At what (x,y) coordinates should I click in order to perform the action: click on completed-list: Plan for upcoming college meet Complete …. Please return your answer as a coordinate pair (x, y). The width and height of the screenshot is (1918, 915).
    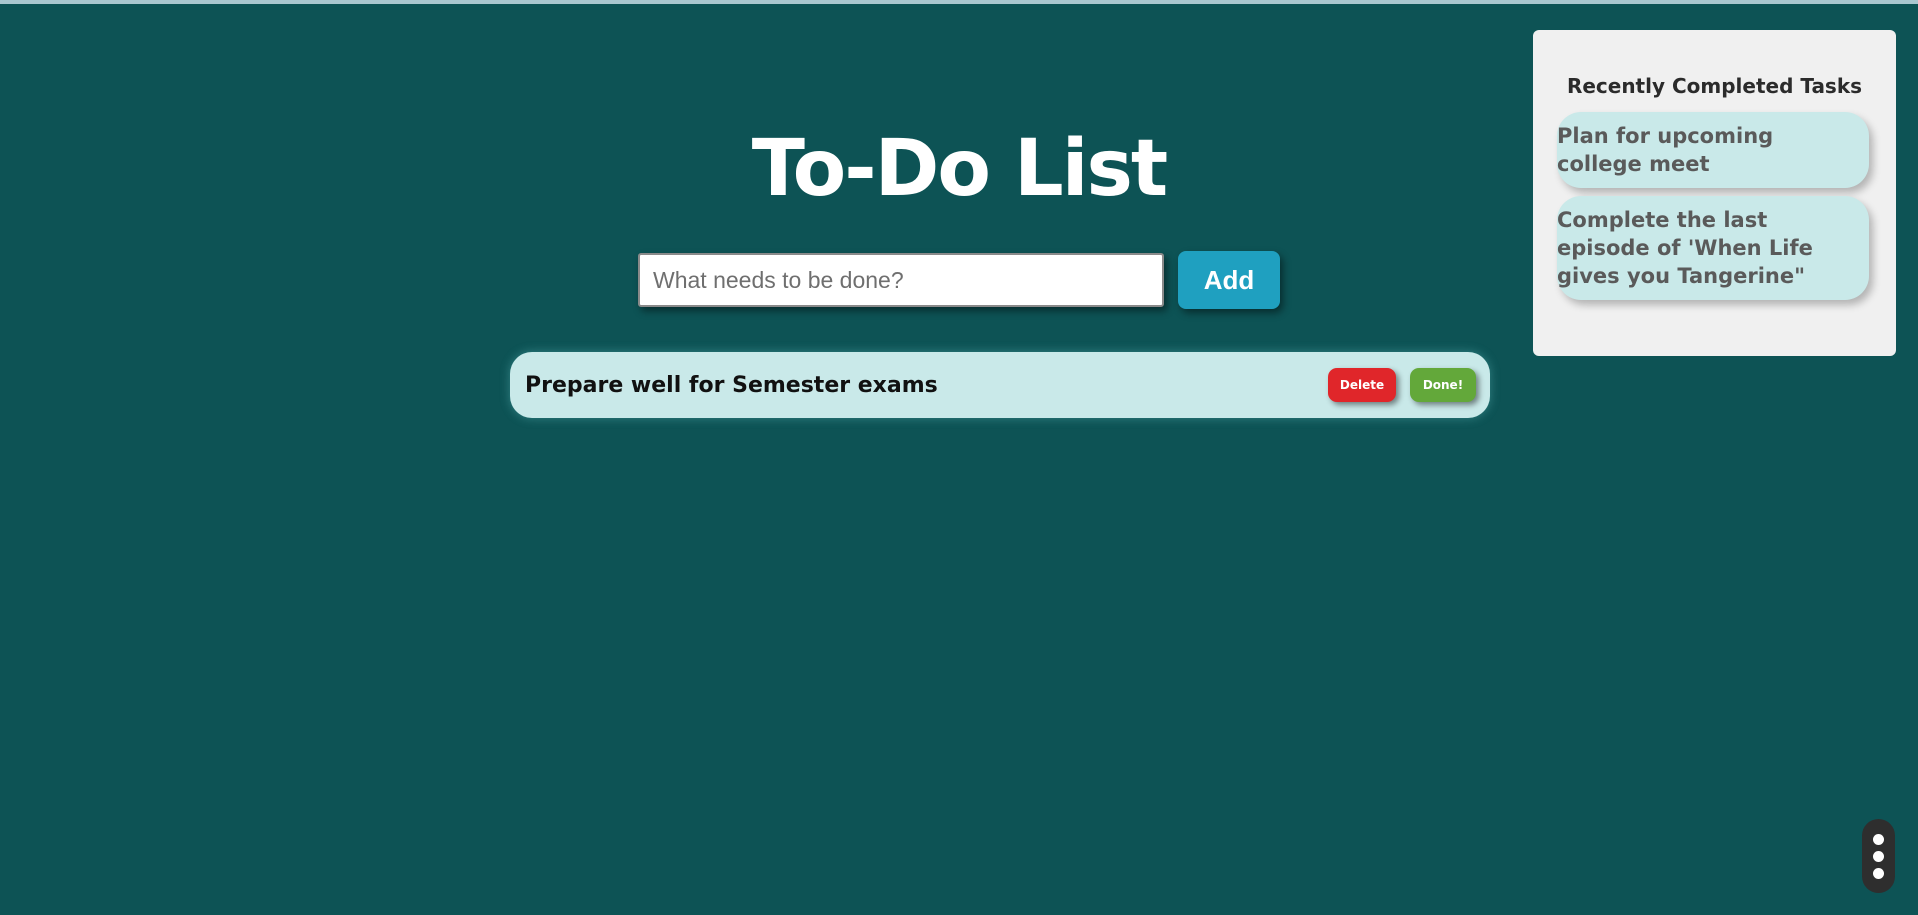
    Looking at the image, I should click on (1714, 206).